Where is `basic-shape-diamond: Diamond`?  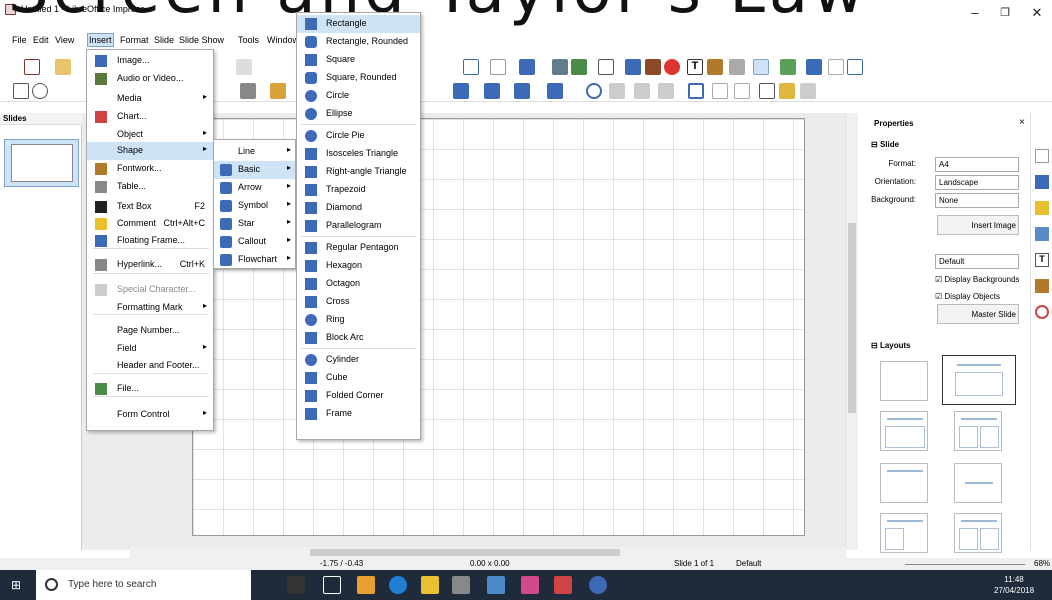 basic-shape-diamond: Diamond is located at coordinates (358, 208).